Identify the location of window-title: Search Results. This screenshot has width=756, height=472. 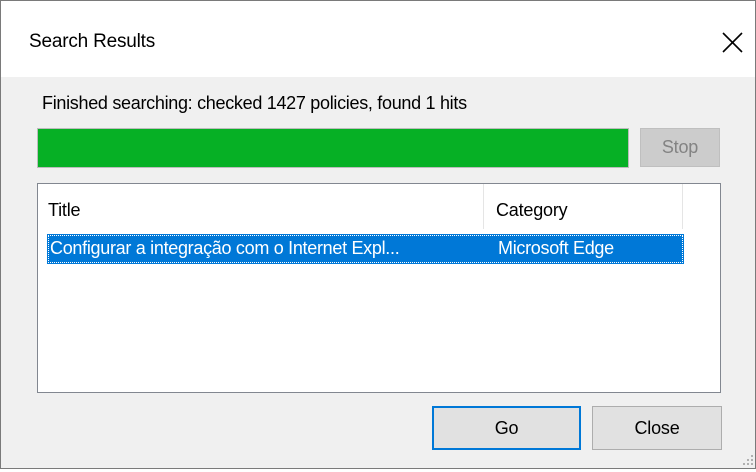
(92, 41).